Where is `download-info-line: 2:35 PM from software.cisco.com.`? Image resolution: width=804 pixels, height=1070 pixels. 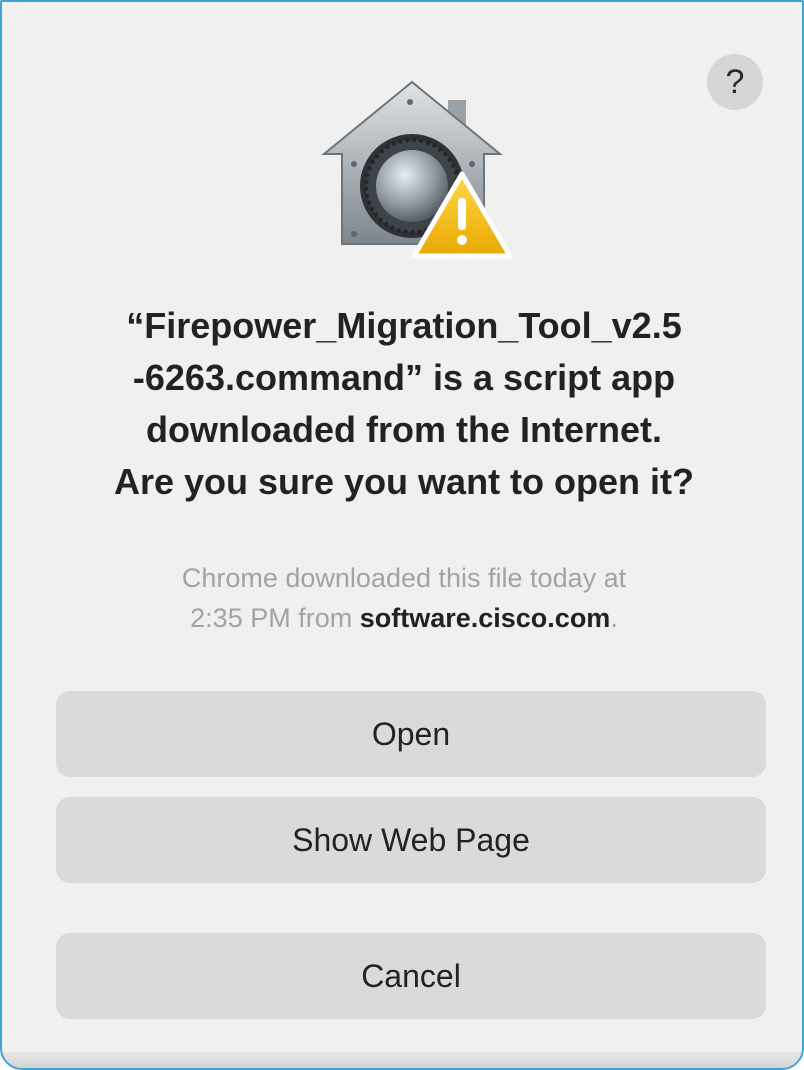 download-info-line: 2:35 PM from software.cisco.com. is located at coordinates (404, 618).